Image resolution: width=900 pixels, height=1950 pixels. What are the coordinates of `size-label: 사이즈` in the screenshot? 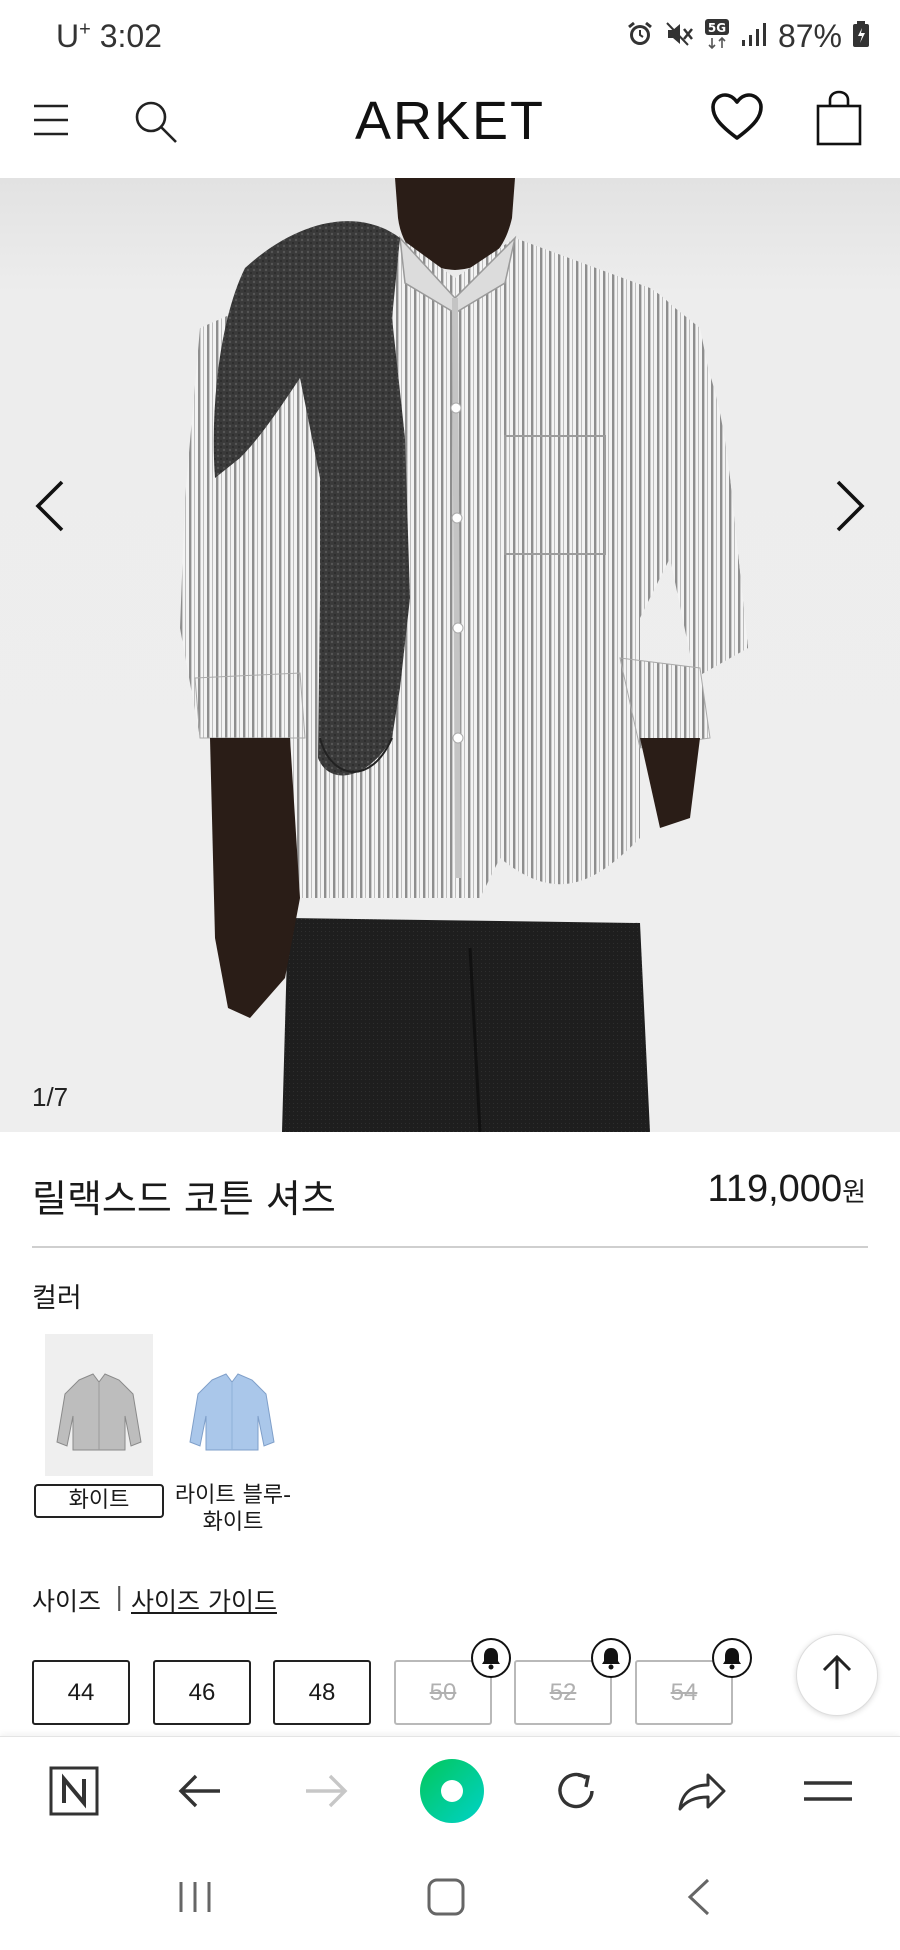 It's located at (67, 1601).